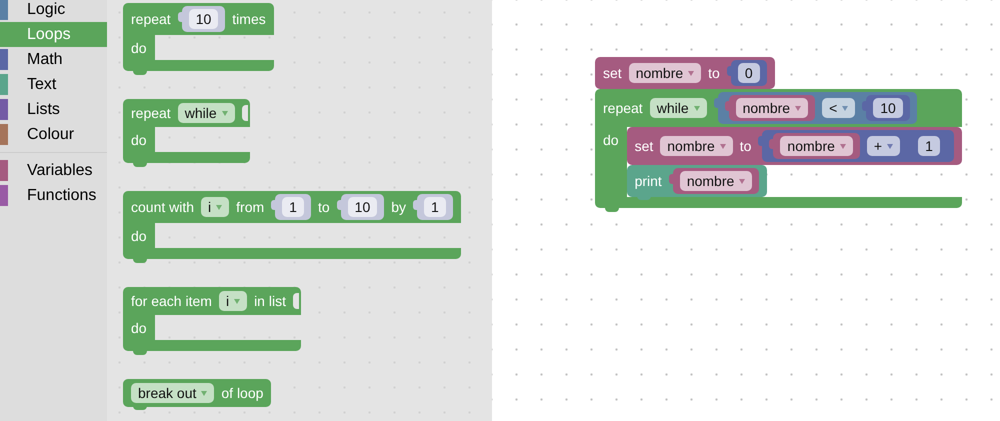 The image size is (1000, 421). I want to click on category-item: Logic, so click(53, 11).